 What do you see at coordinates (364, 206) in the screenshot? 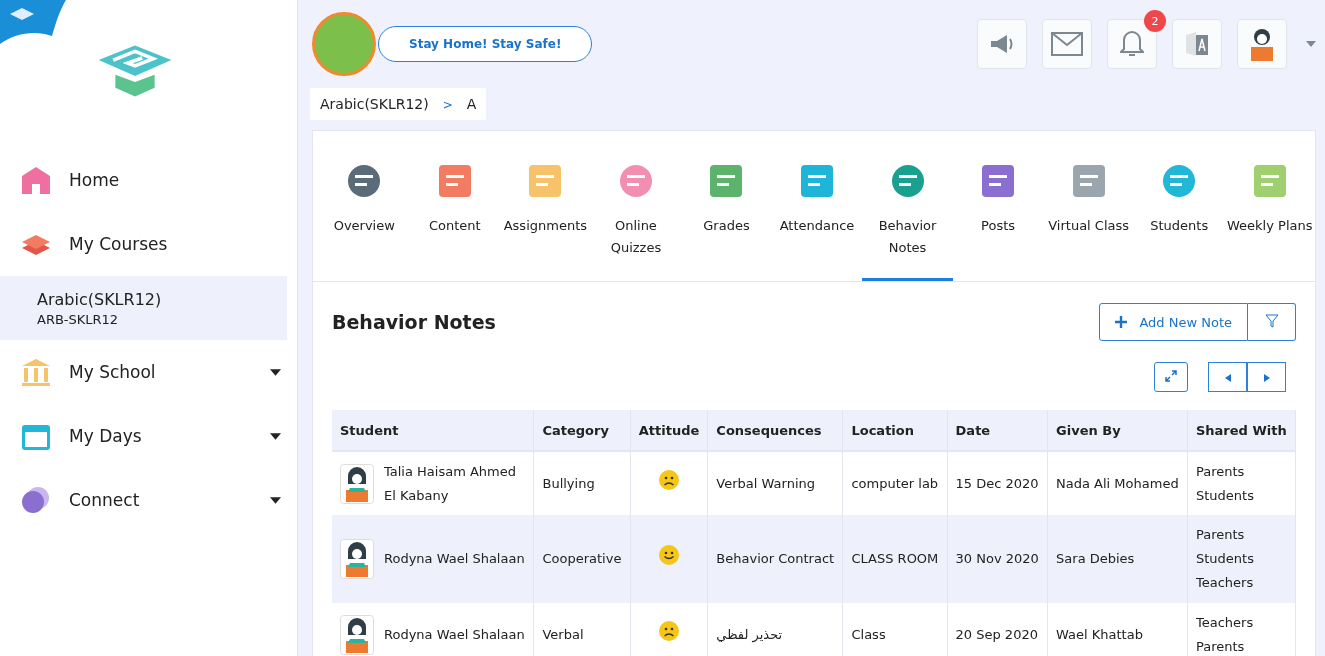
I see `course-tab: Overview` at bounding box center [364, 206].